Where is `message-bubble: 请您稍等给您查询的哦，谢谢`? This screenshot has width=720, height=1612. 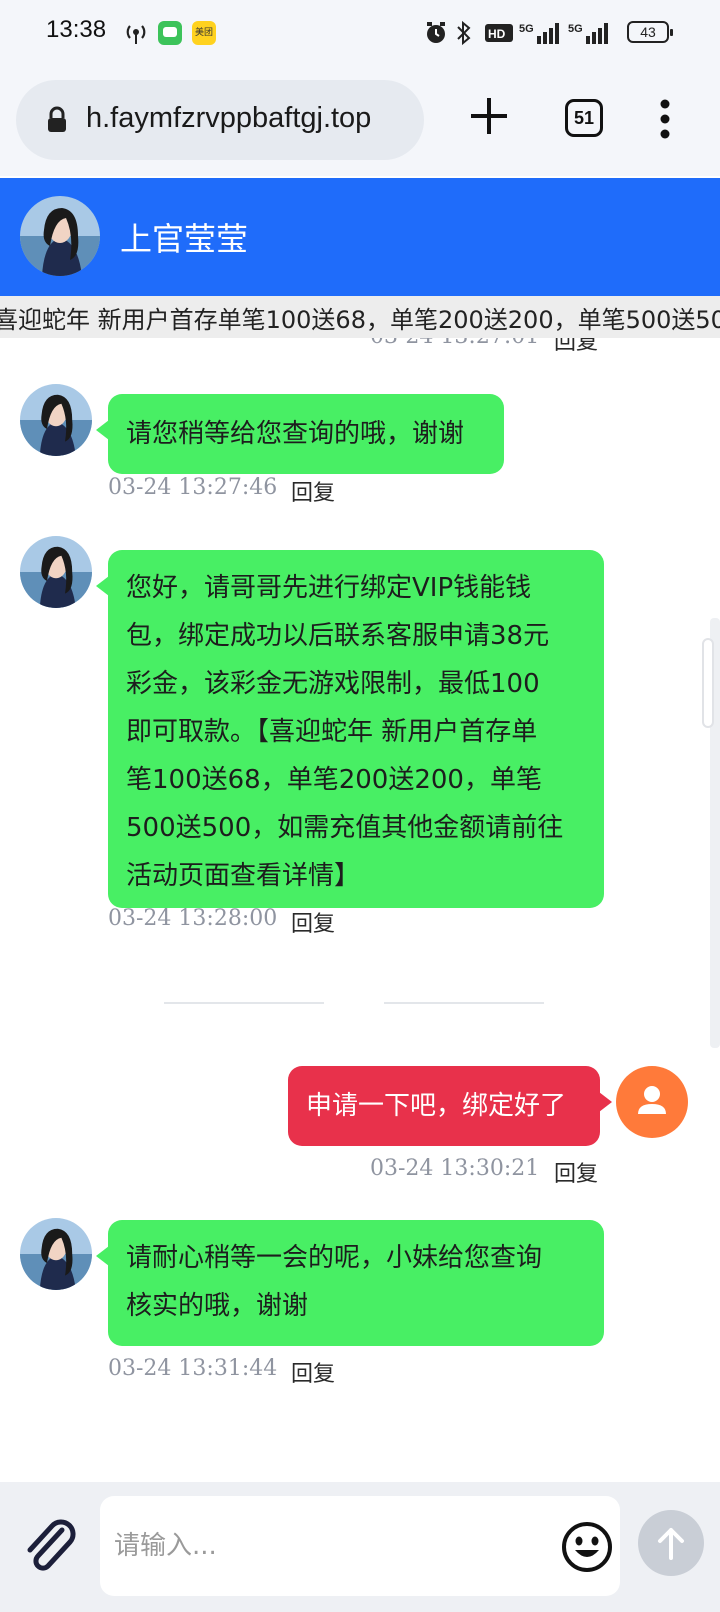
message-bubble: 请您稍等给您查询的哦，谢谢 is located at coordinates (300, 434).